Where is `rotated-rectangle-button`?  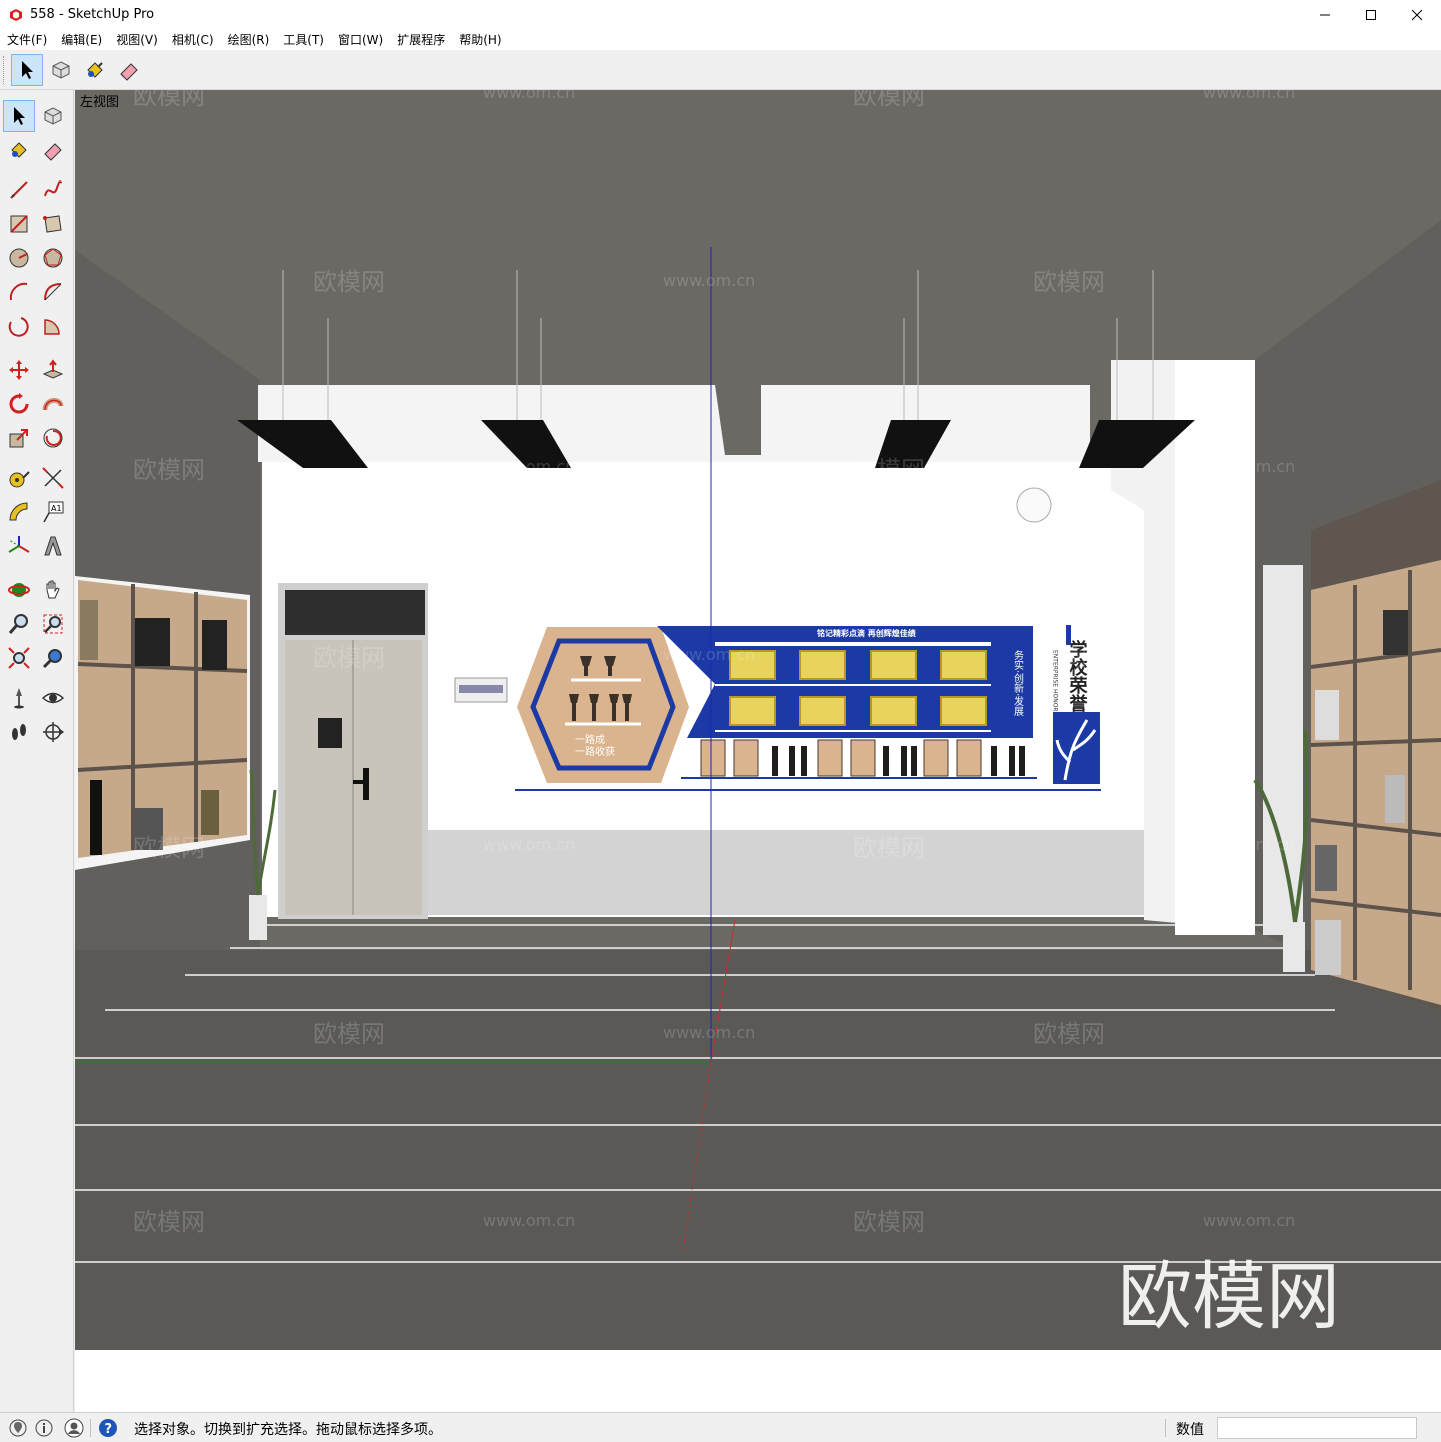
rotated-rectangle-button is located at coordinates (53, 224).